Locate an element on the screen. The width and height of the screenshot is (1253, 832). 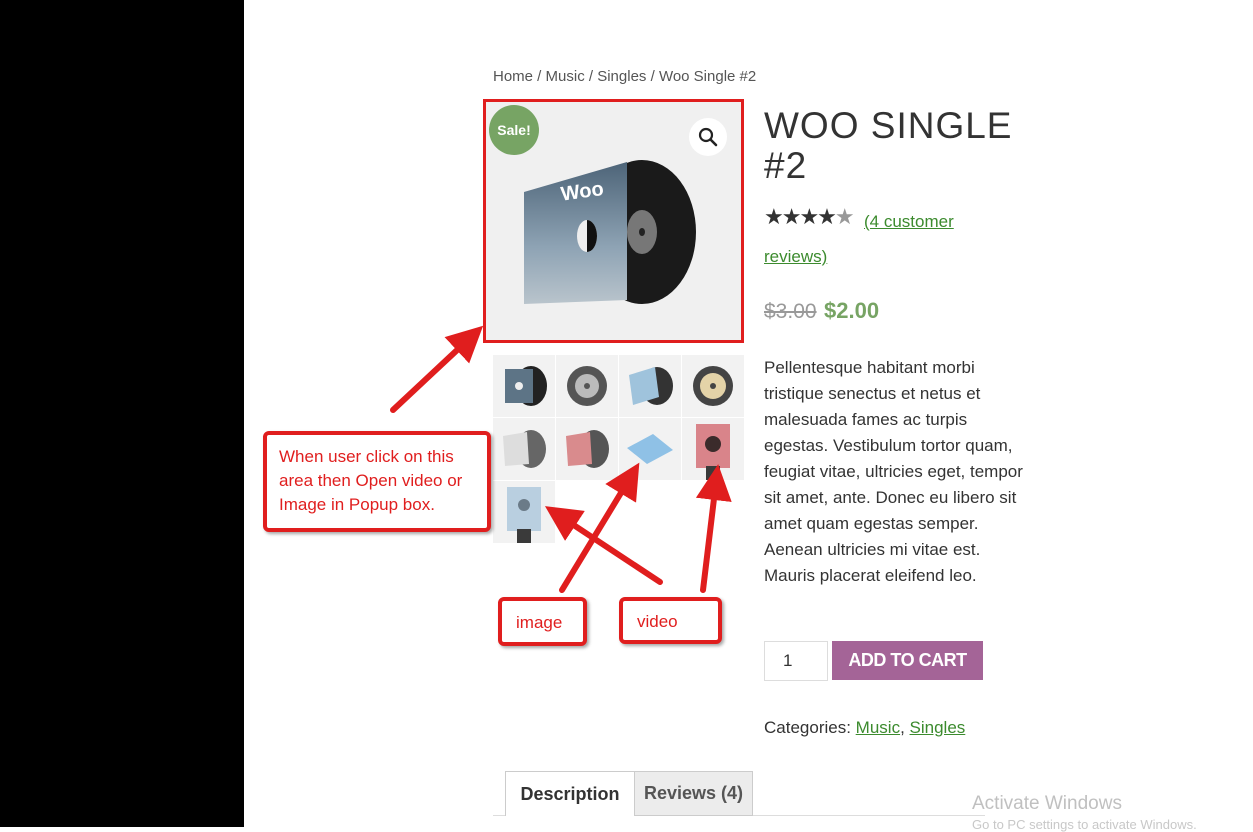
category-link-singles: Singles is located at coordinates (938, 727).